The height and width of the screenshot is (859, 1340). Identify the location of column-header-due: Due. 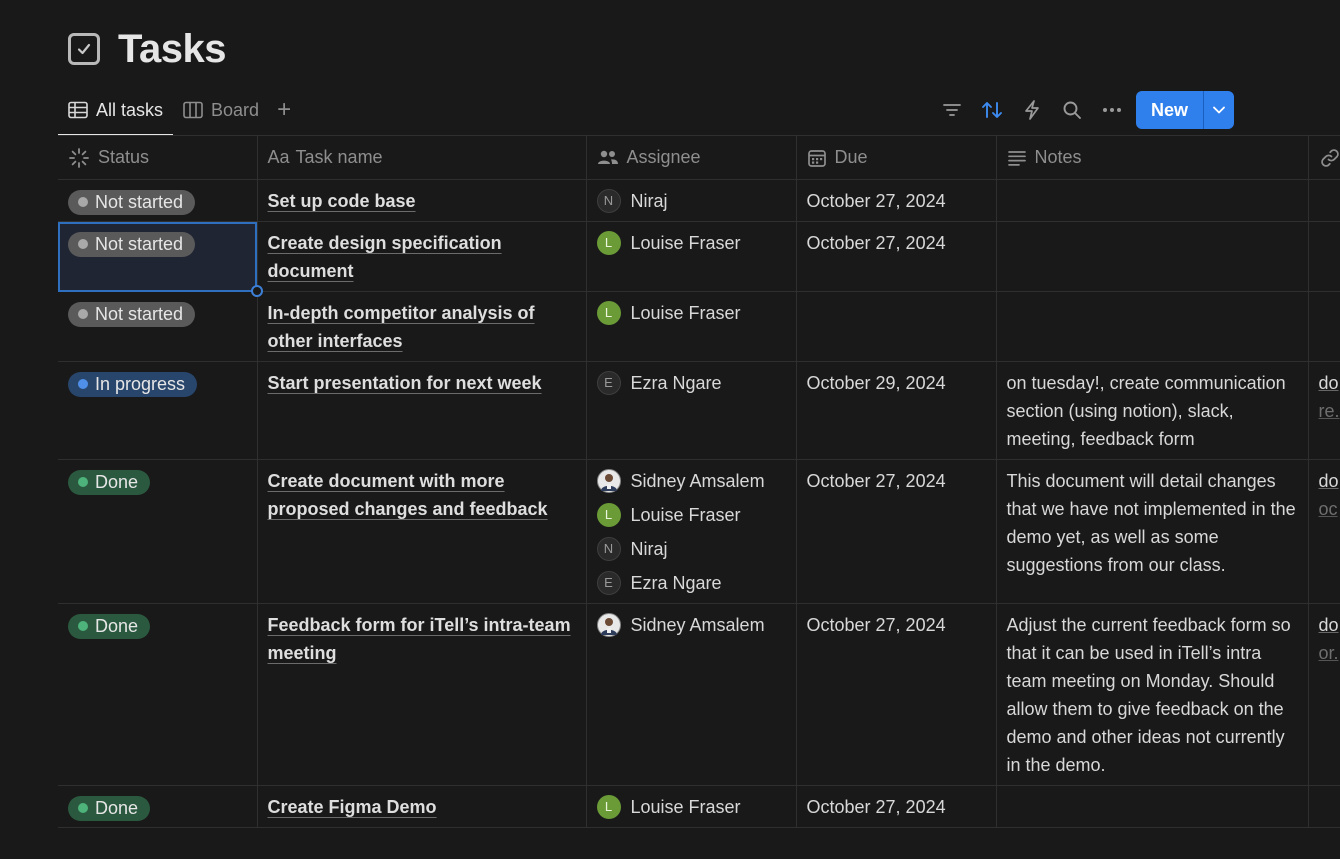
(896, 158).